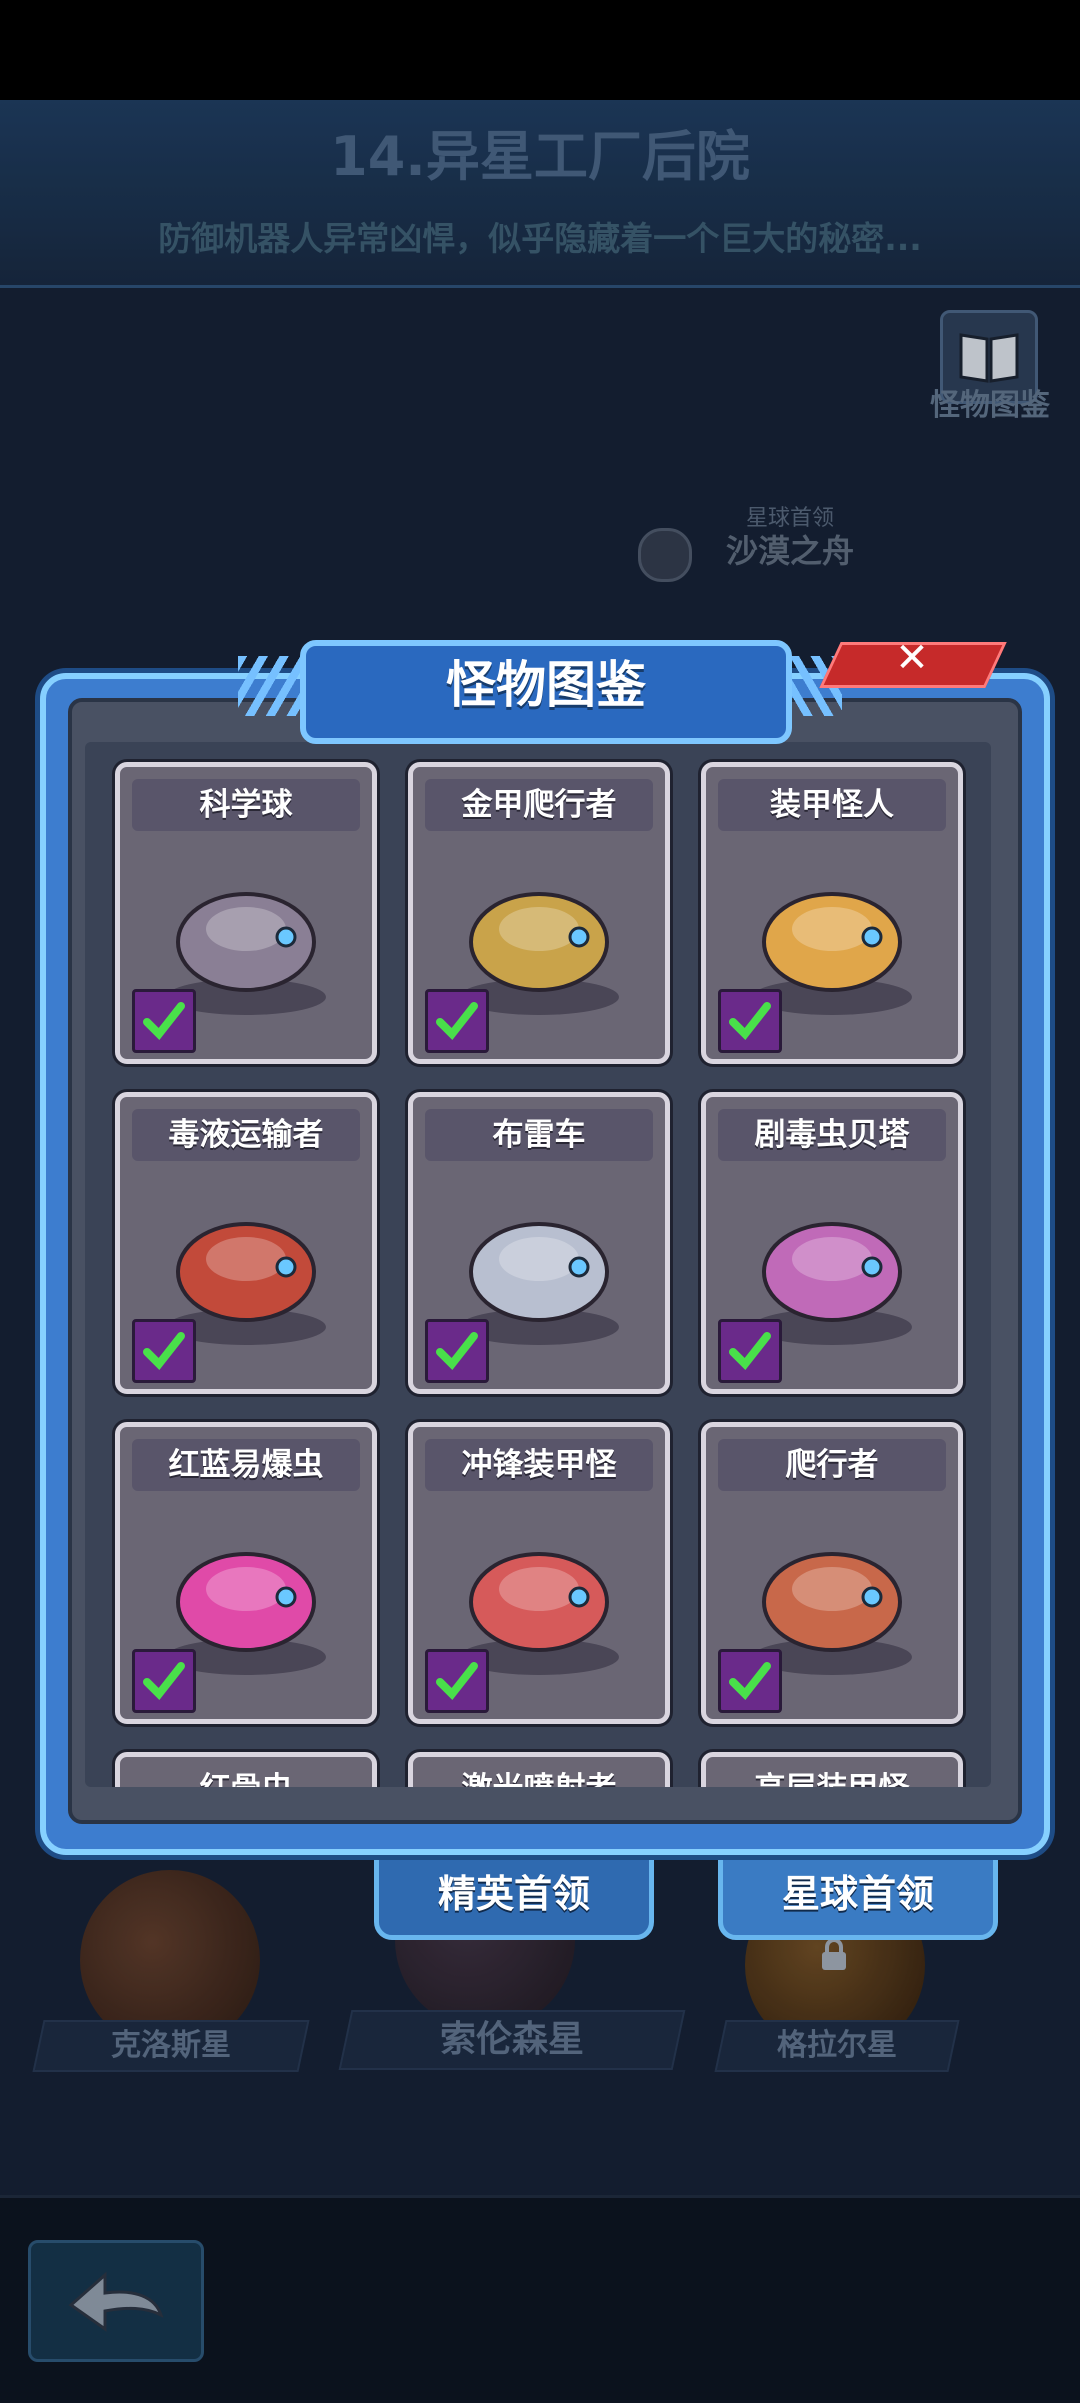 This screenshot has height=2403, width=1080. I want to click on monster-card: 红蓝易爆虫, so click(246, 1573).